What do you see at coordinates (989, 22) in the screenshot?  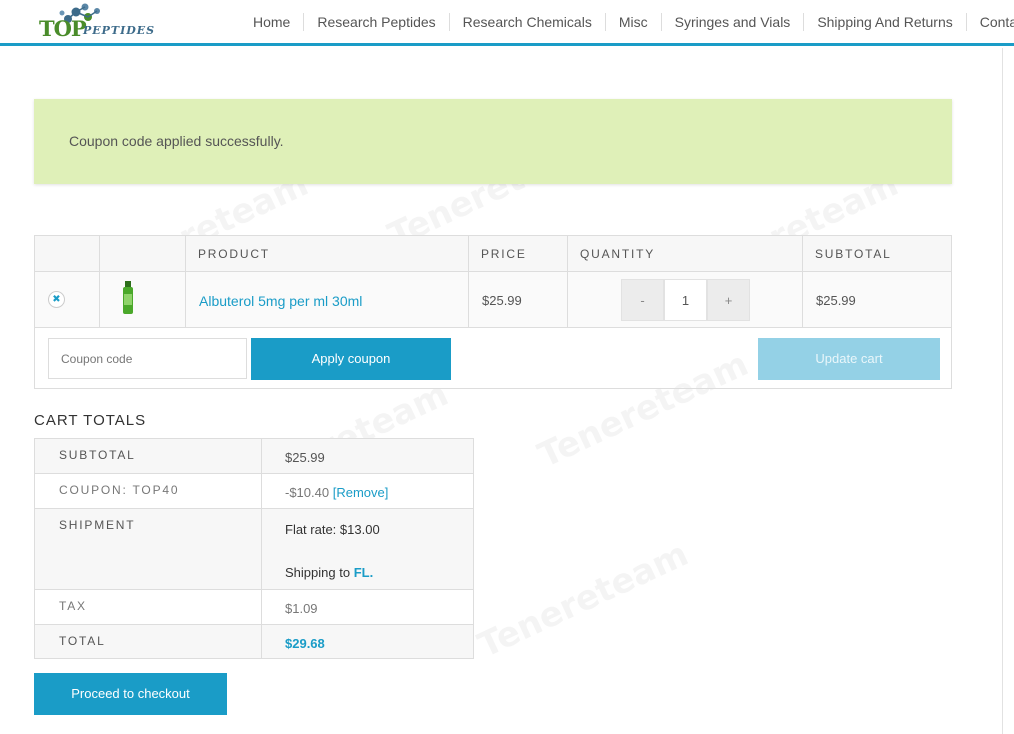 I see `nav-contact: Contact` at bounding box center [989, 22].